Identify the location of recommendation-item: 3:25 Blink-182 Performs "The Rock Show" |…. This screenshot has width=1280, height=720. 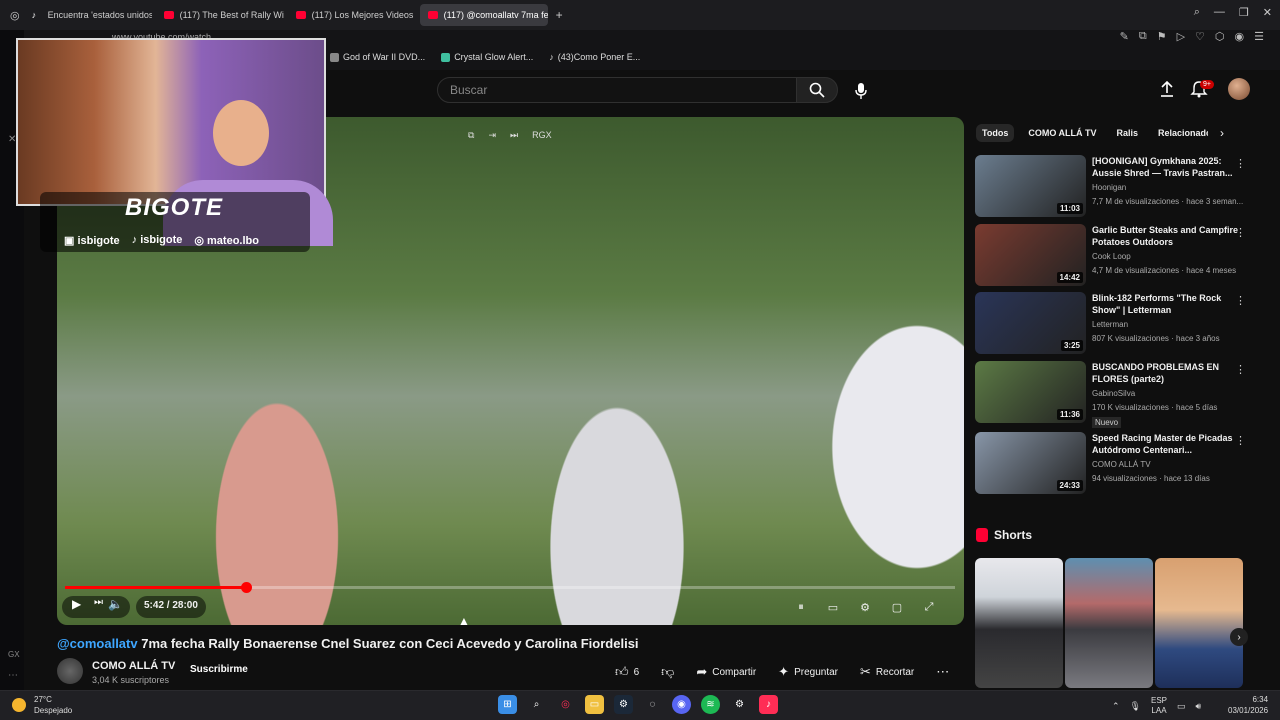
(1120, 324).